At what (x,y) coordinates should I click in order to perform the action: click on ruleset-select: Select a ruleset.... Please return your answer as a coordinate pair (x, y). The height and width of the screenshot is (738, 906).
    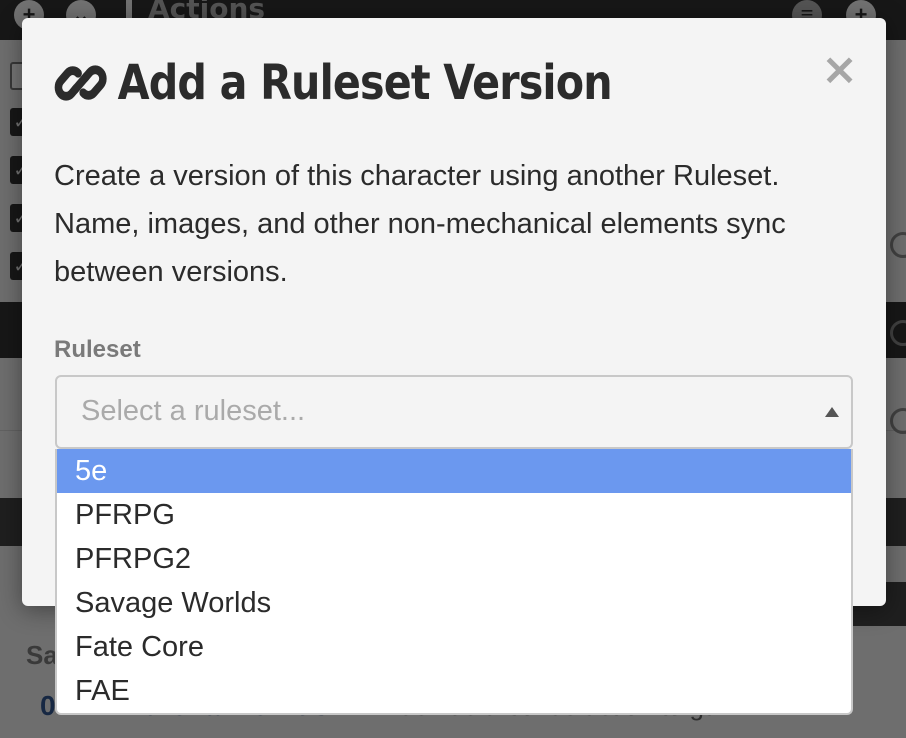
    Looking at the image, I should click on (454, 412).